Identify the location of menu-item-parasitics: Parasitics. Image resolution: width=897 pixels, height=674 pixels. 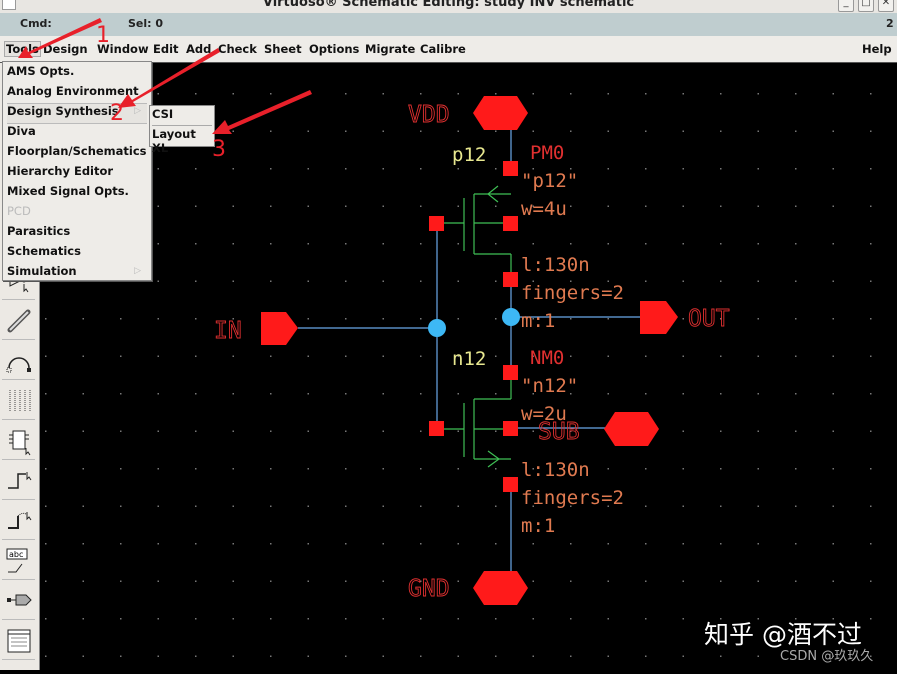
(77, 233).